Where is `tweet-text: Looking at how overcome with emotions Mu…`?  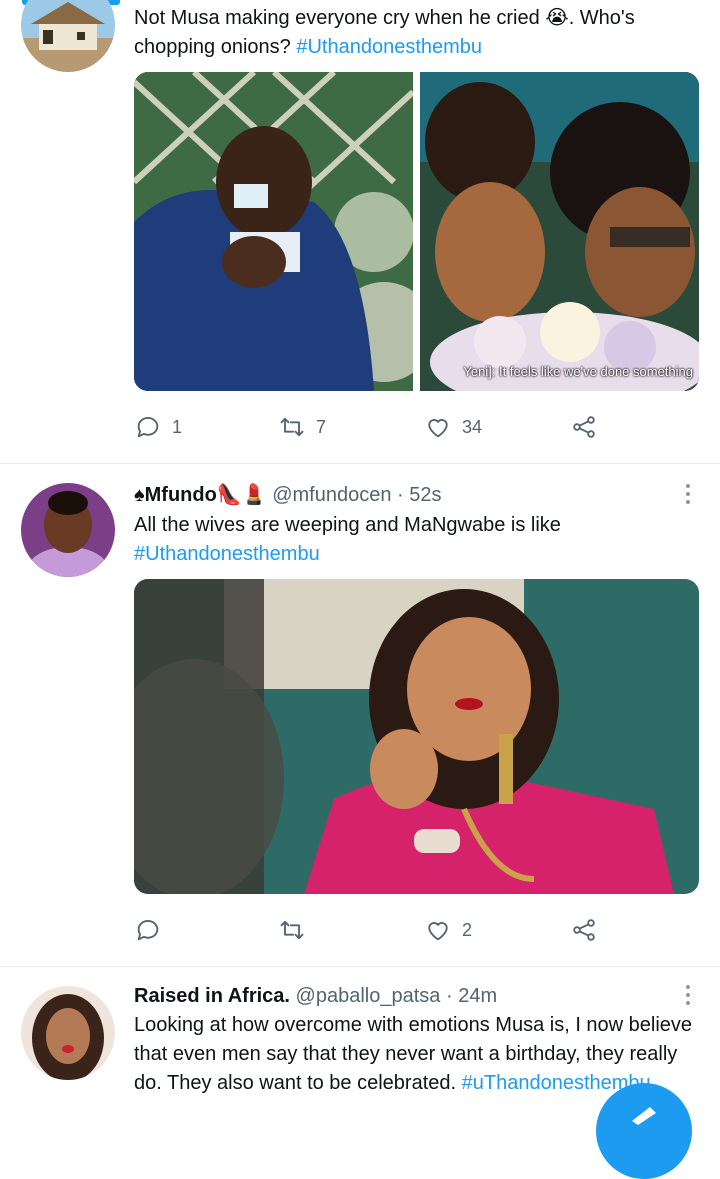 tweet-text: Looking at how overcome with emotions Mu… is located at coordinates (413, 1054).